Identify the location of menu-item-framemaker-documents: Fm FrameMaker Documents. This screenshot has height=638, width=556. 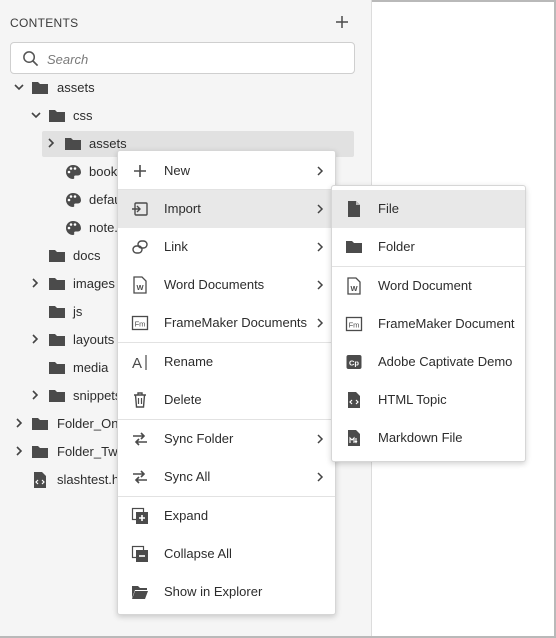
(226, 323).